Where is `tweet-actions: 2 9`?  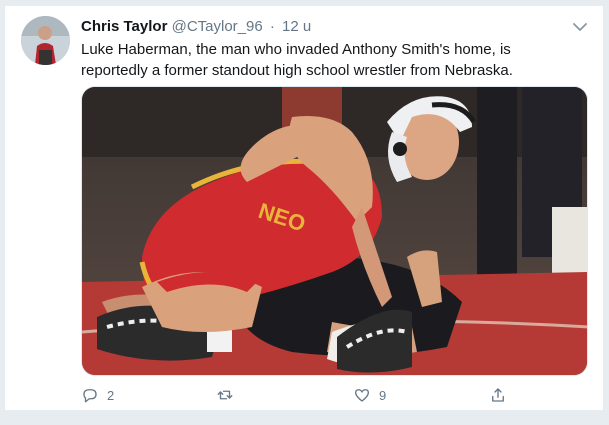
tweet-actions: 2 9 is located at coordinates (301, 395).